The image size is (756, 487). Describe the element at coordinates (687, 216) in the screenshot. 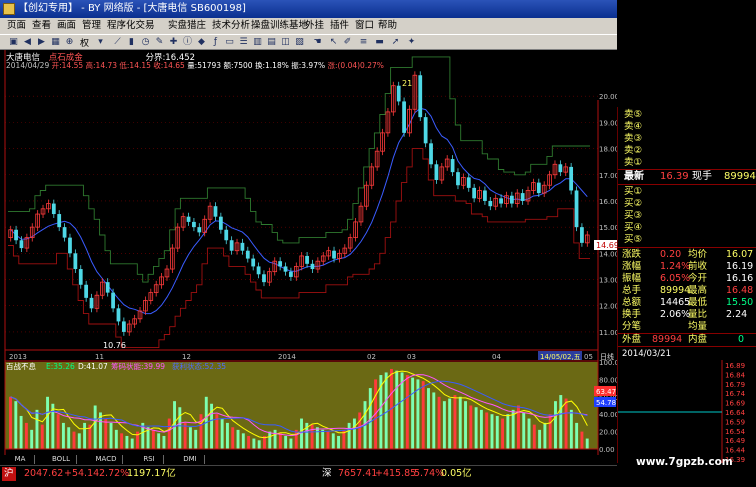

I see `buy3-row: 买③` at that location.